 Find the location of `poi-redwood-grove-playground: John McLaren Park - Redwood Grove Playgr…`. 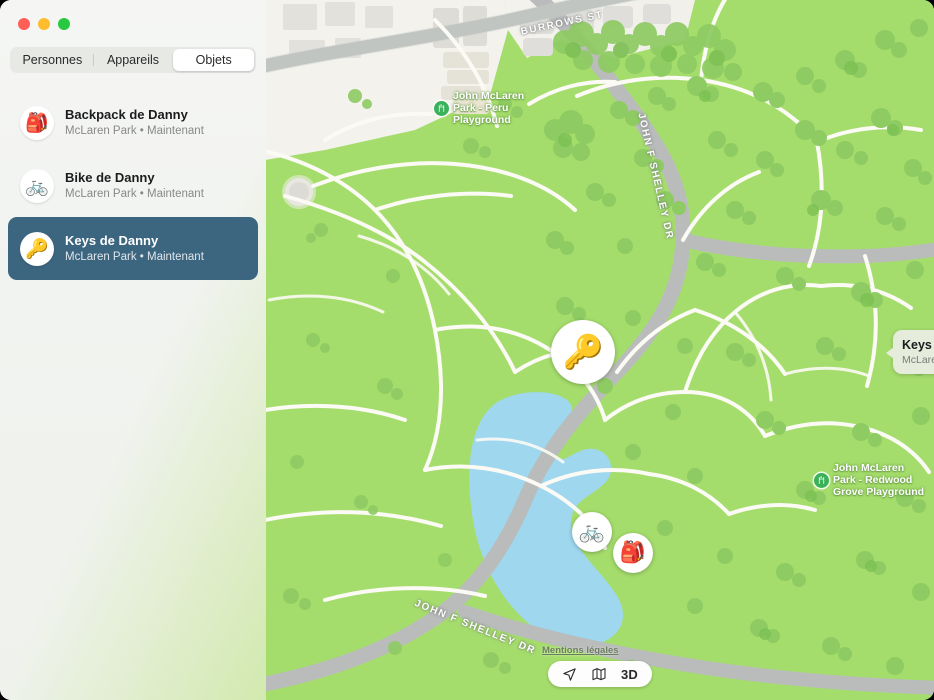

poi-redwood-grove-playground: John McLaren Park - Redwood Grove Playgr… is located at coordinates (869, 480).